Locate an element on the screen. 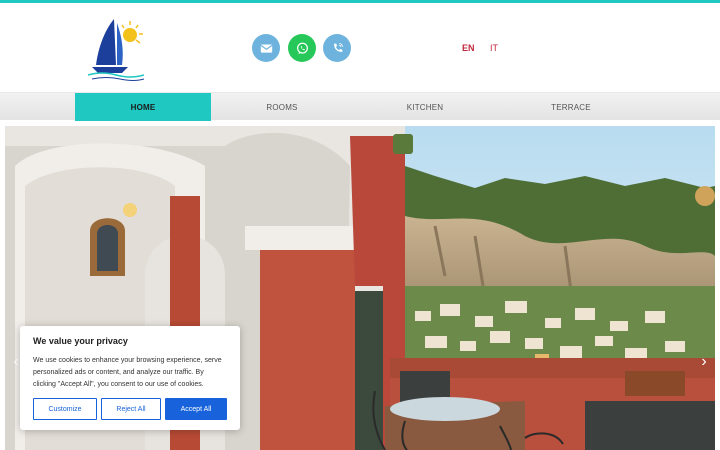 The height and width of the screenshot is (450, 720). cookie-title: We value your privacy is located at coordinates (80, 341).